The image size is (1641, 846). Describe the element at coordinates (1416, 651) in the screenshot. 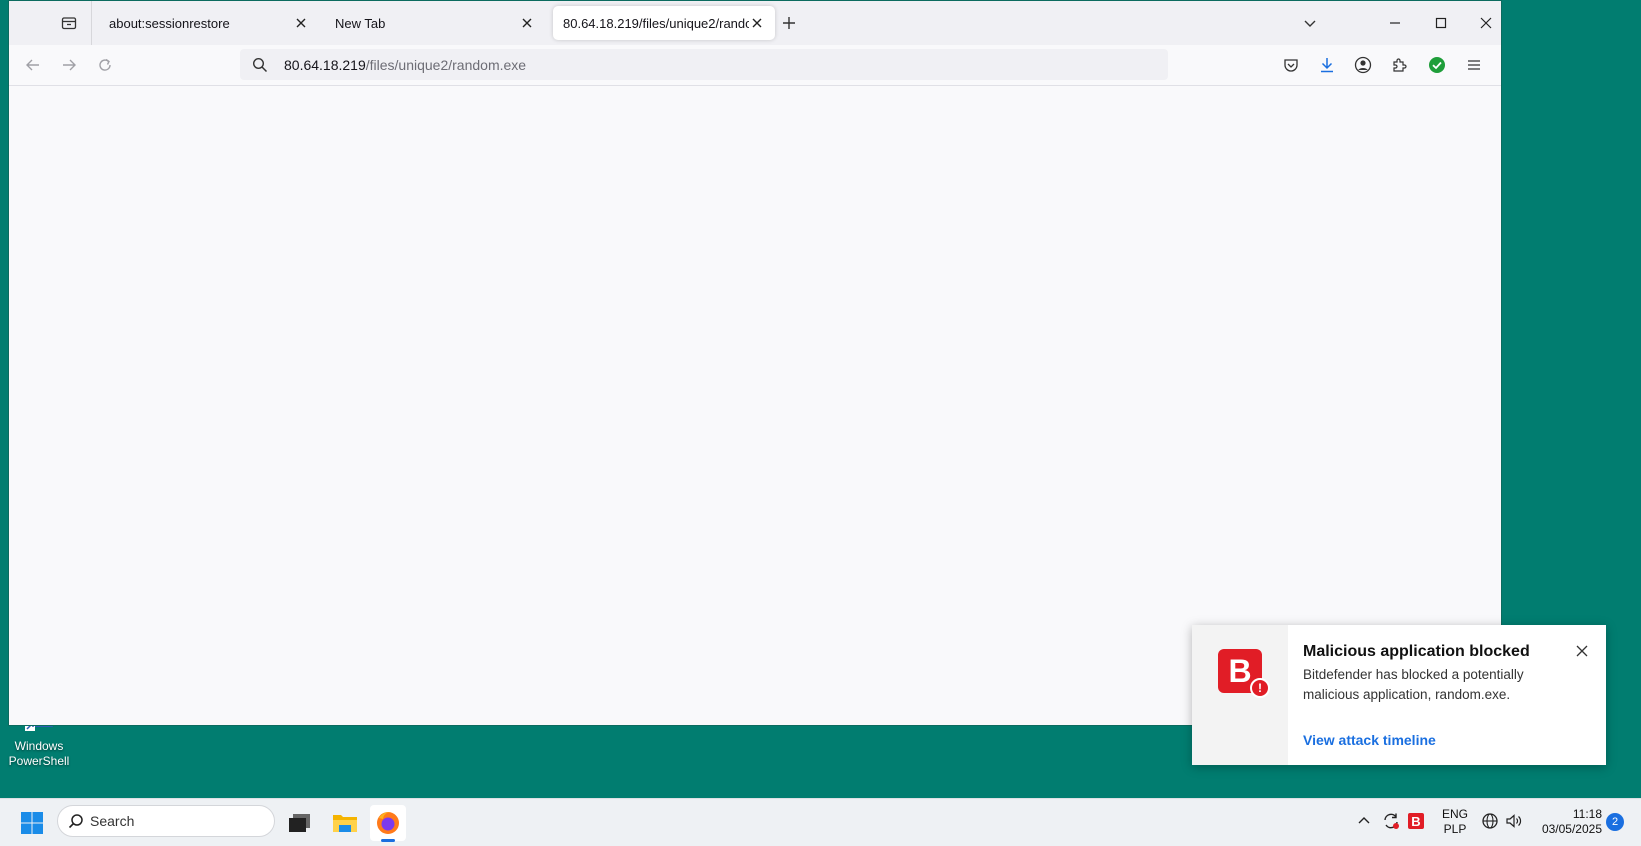

I see `notification-title: Malicious application blocked` at that location.